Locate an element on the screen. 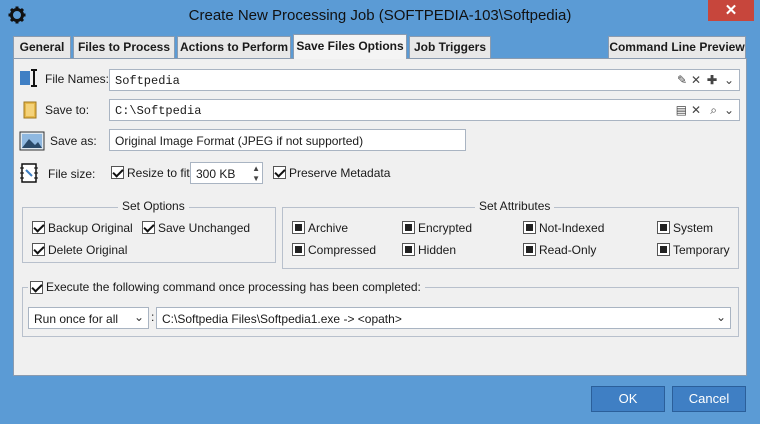 The height and width of the screenshot is (424, 760). search-icon: ⌕ is located at coordinates (713, 110).